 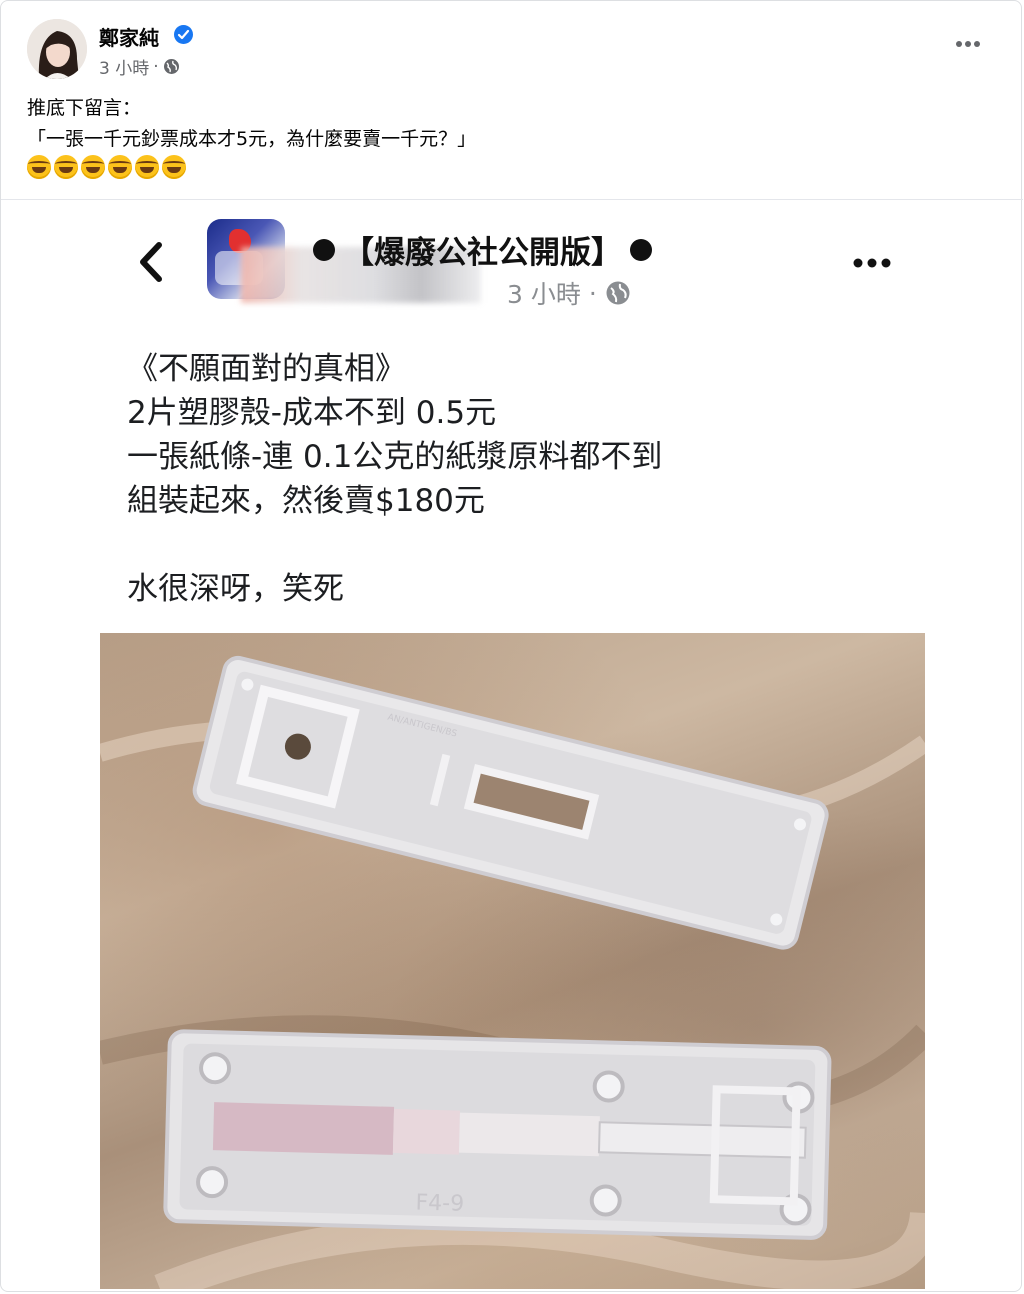 I want to click on post-caption: 推底下留言： 「一張一千元鈔票成本才5元，為什麼要賣一千元？」, so click(x=251, y=124).